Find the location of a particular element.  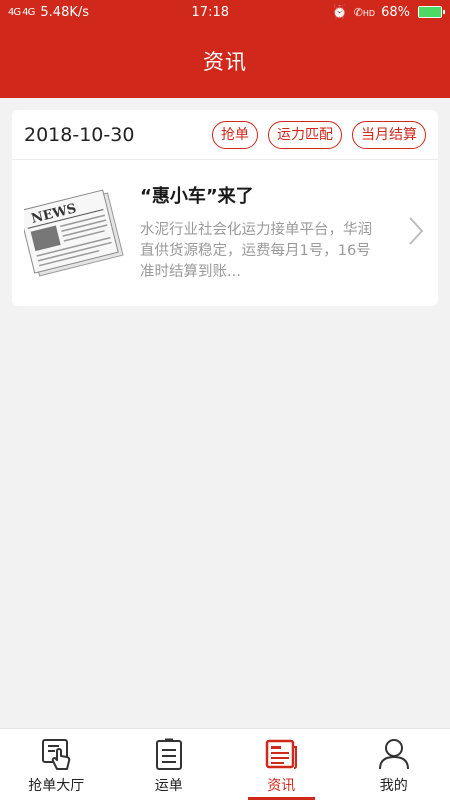

battery-percent: 68% is located at coordinates (395, 12).